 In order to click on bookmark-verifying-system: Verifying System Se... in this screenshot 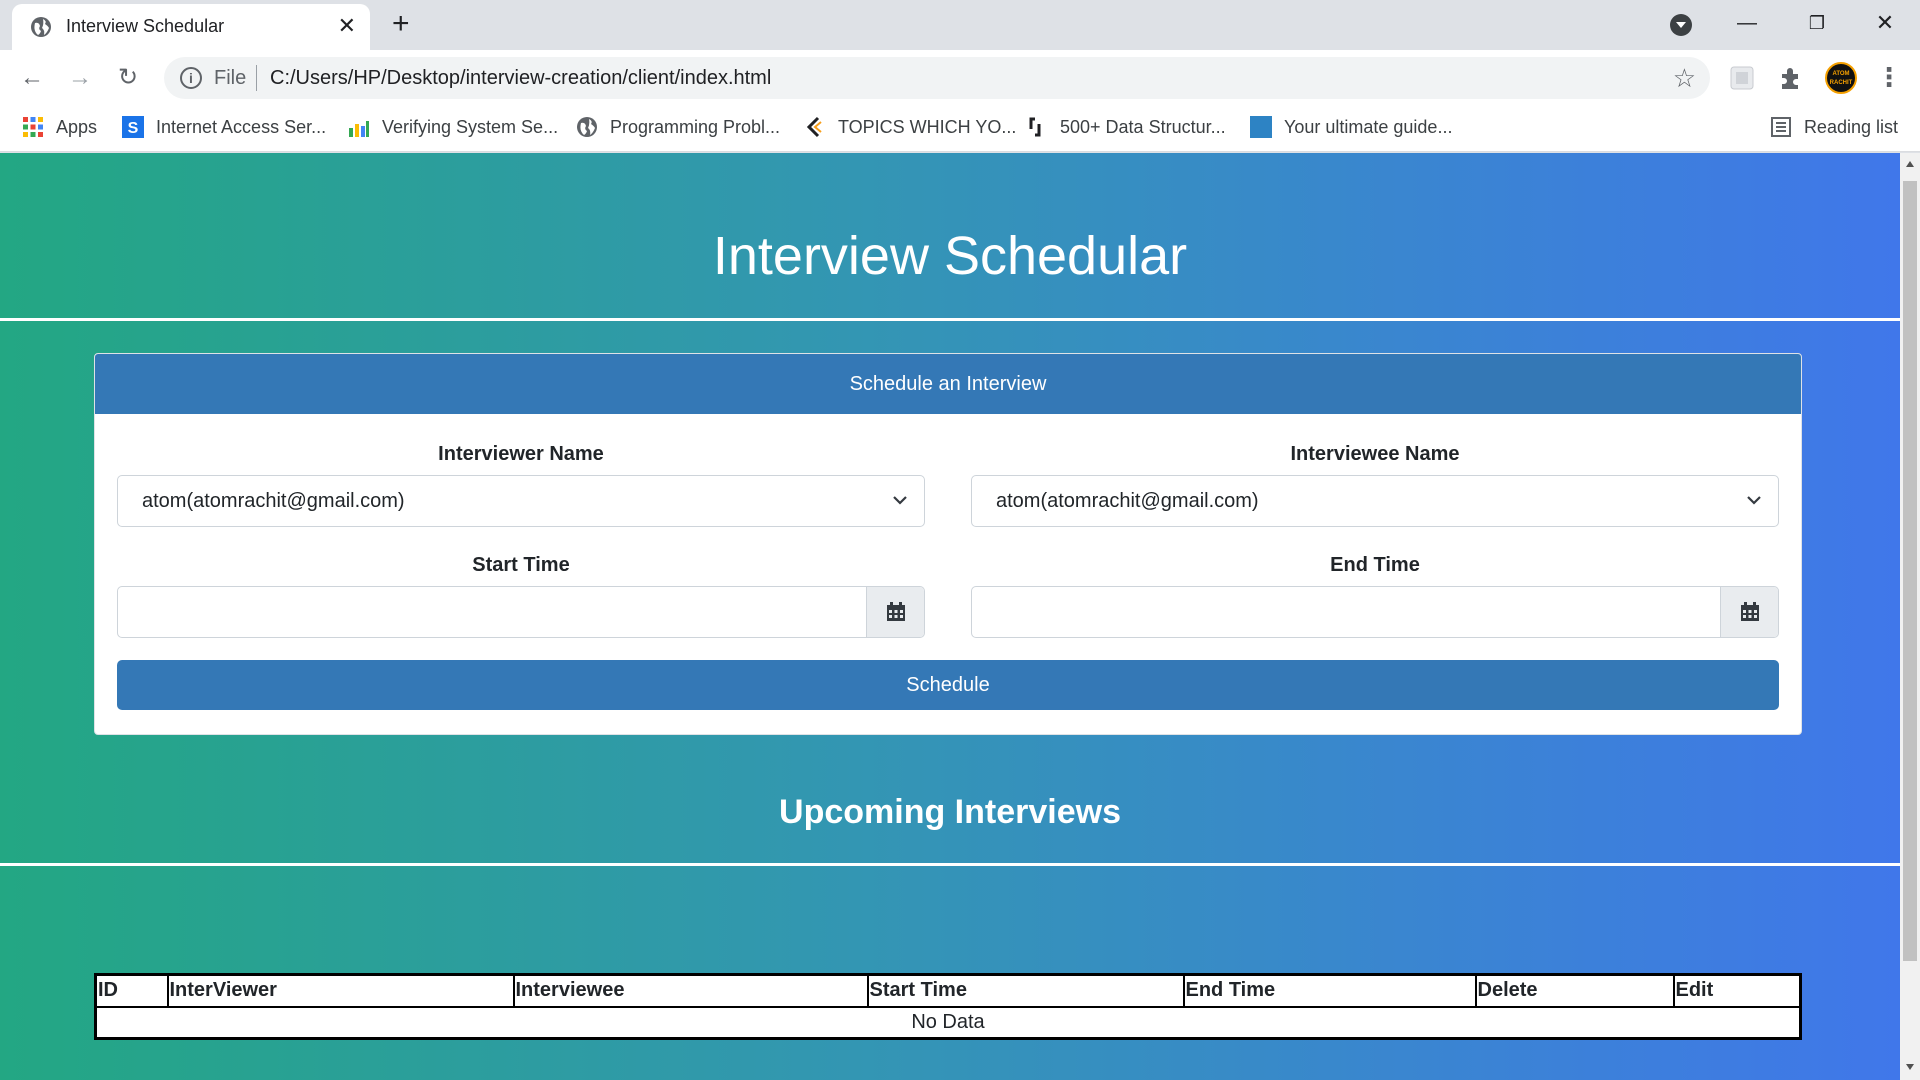, I will do `click(453, 129)`.